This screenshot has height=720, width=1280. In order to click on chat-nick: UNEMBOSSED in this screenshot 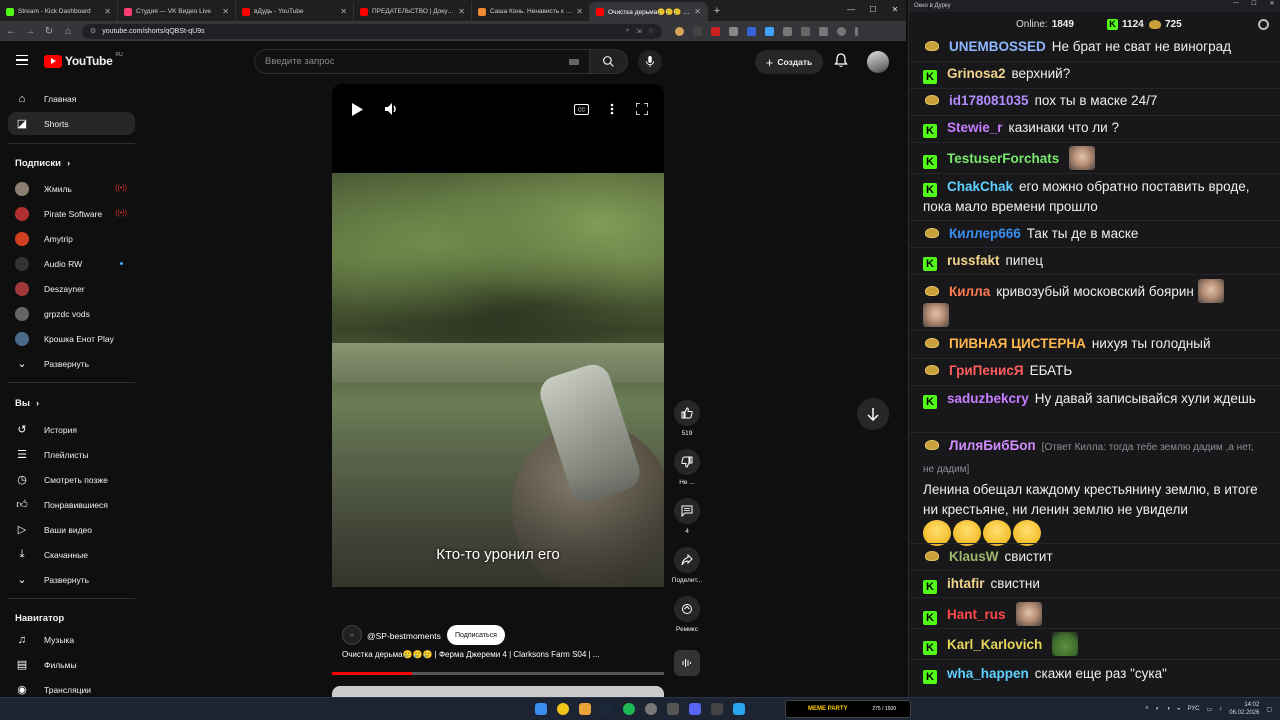, I will do `click(997, 46)`.